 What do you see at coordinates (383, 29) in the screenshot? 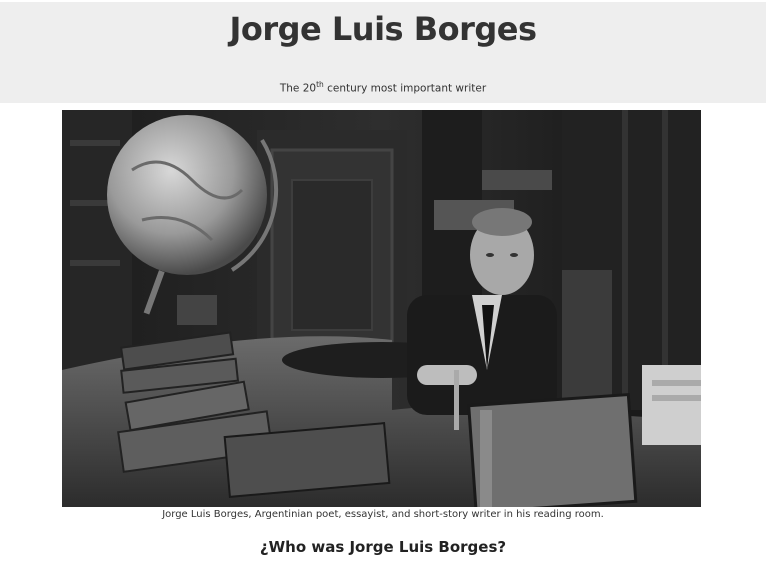
I see `page-title: Jorge Luis Borges` at bounding box center [383, 29].